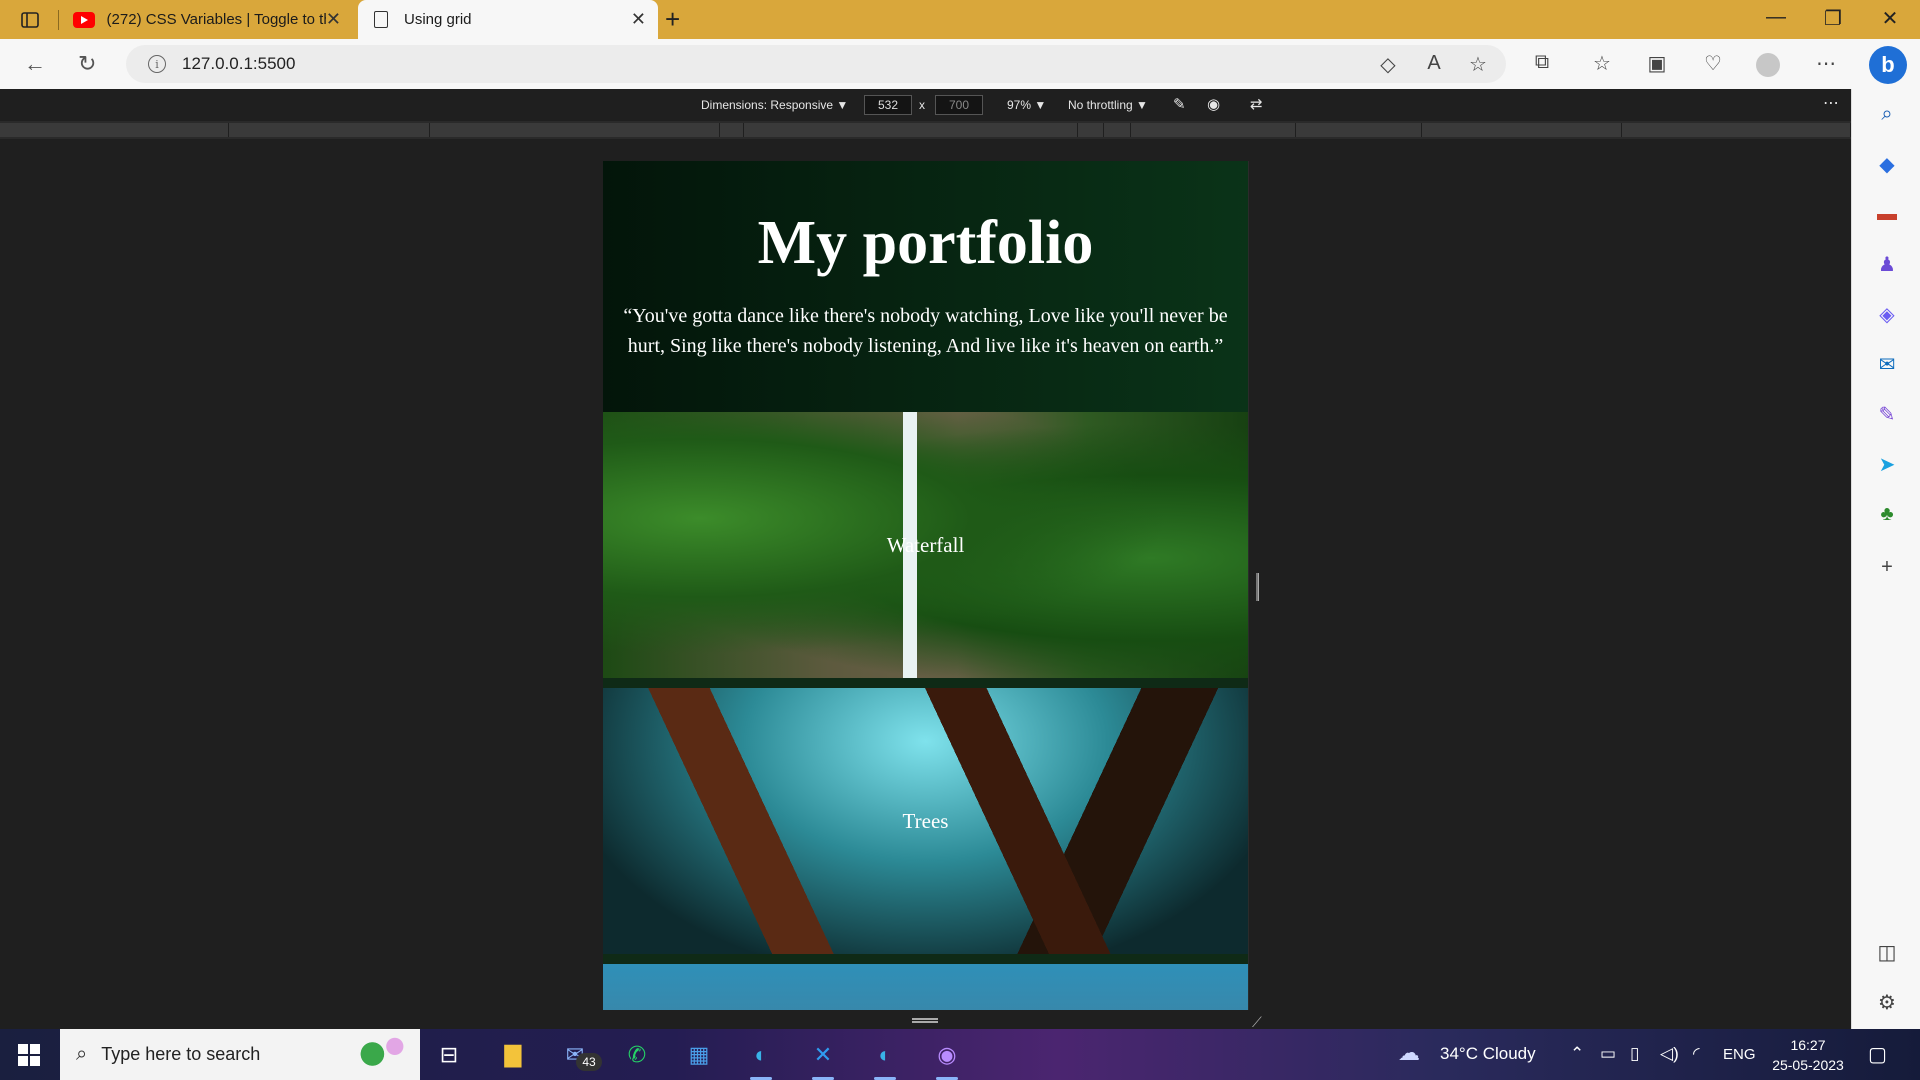  I want to click on battery-icon: ▭, so click(1608, 1054).